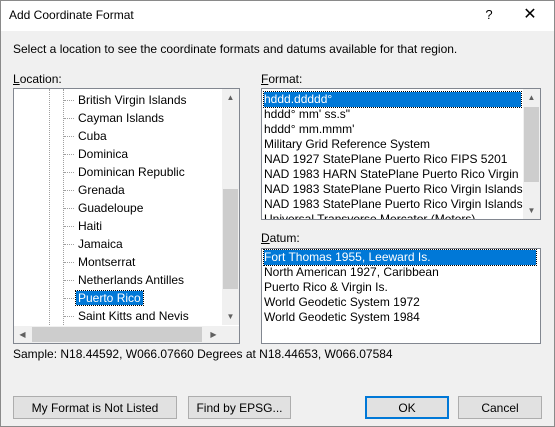  Describe the element at coordinates (107, 262) in the screenshot. I see `location-item-label: Montserrat` at that location.